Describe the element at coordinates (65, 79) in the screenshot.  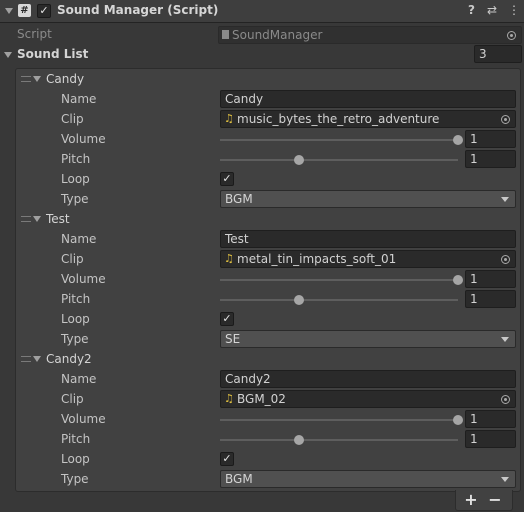
I see `element-title: Candy` at that location.